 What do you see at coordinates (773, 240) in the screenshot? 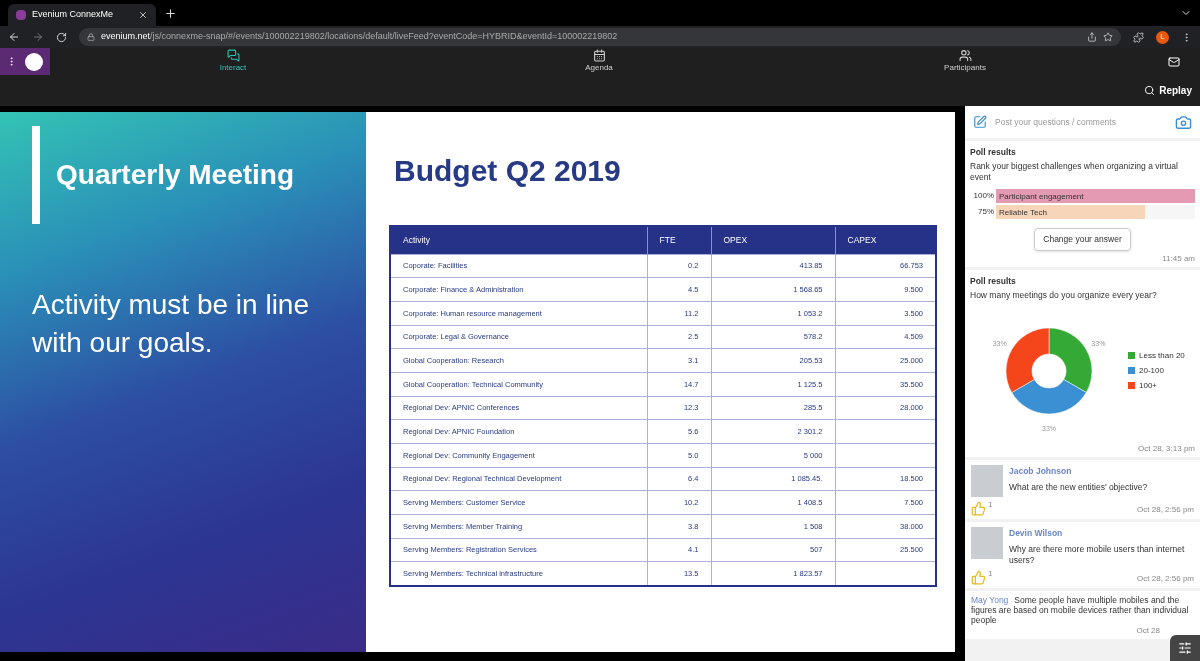
I see `column-header: OPEX` at bounding box center [773, 240].